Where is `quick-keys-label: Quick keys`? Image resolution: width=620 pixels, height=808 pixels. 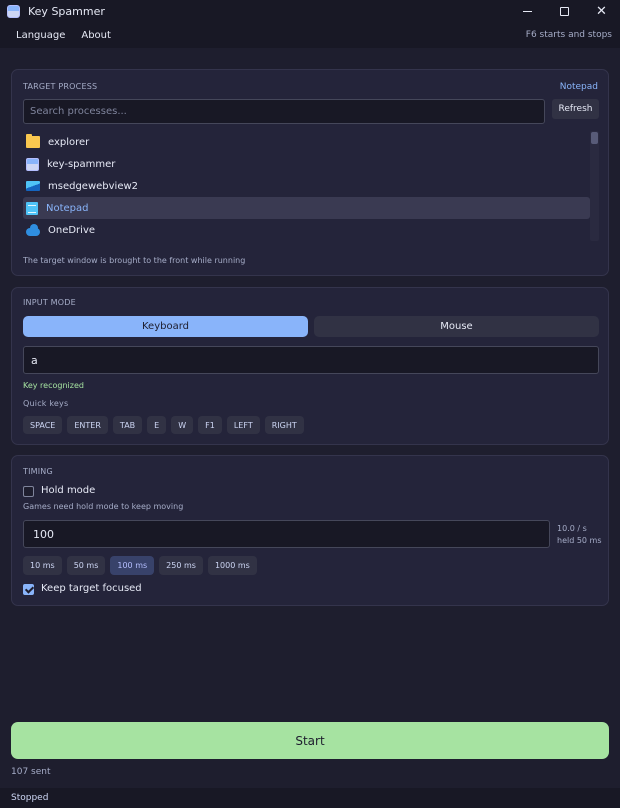 quick-keys-label: Quick keys is located at coordinates (46, 403).